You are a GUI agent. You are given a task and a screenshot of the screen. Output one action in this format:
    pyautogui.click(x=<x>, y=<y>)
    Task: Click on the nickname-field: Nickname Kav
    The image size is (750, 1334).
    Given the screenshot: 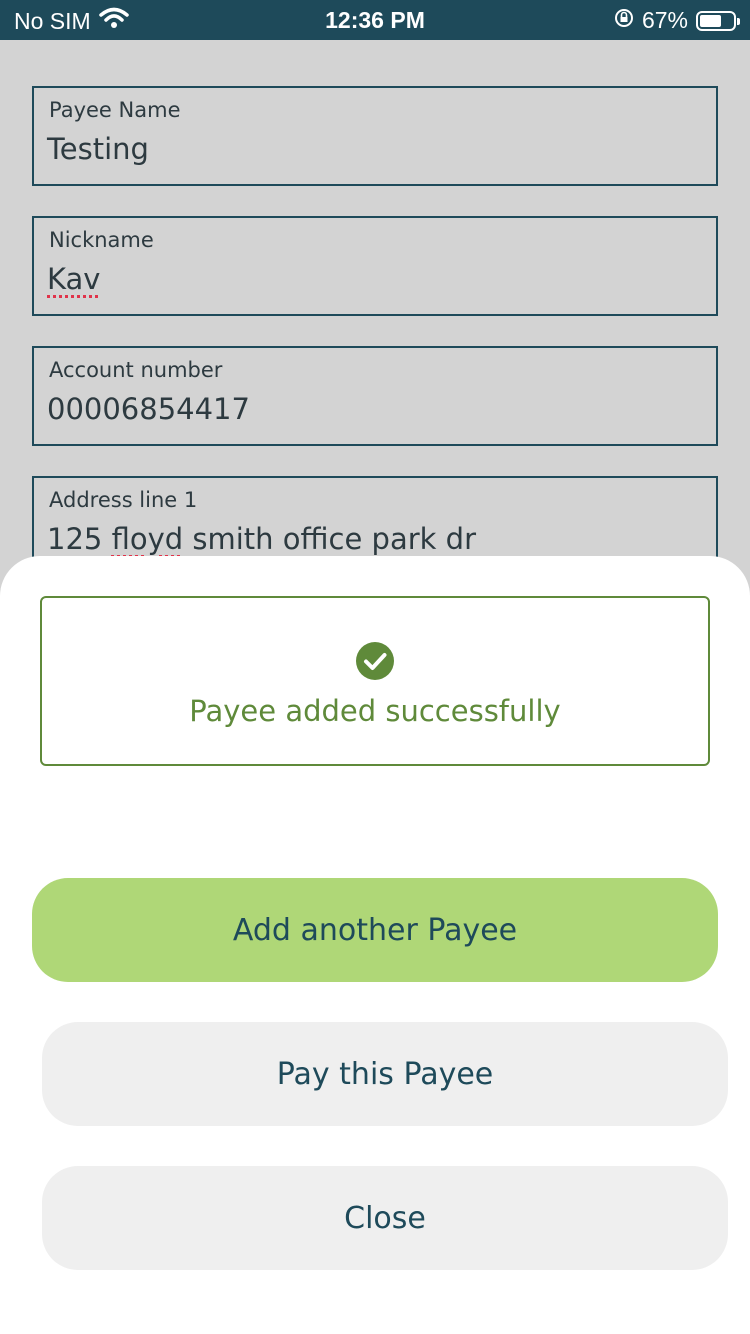 What is the action you would take?
    pyautogui.click(x=375, y=266)
    